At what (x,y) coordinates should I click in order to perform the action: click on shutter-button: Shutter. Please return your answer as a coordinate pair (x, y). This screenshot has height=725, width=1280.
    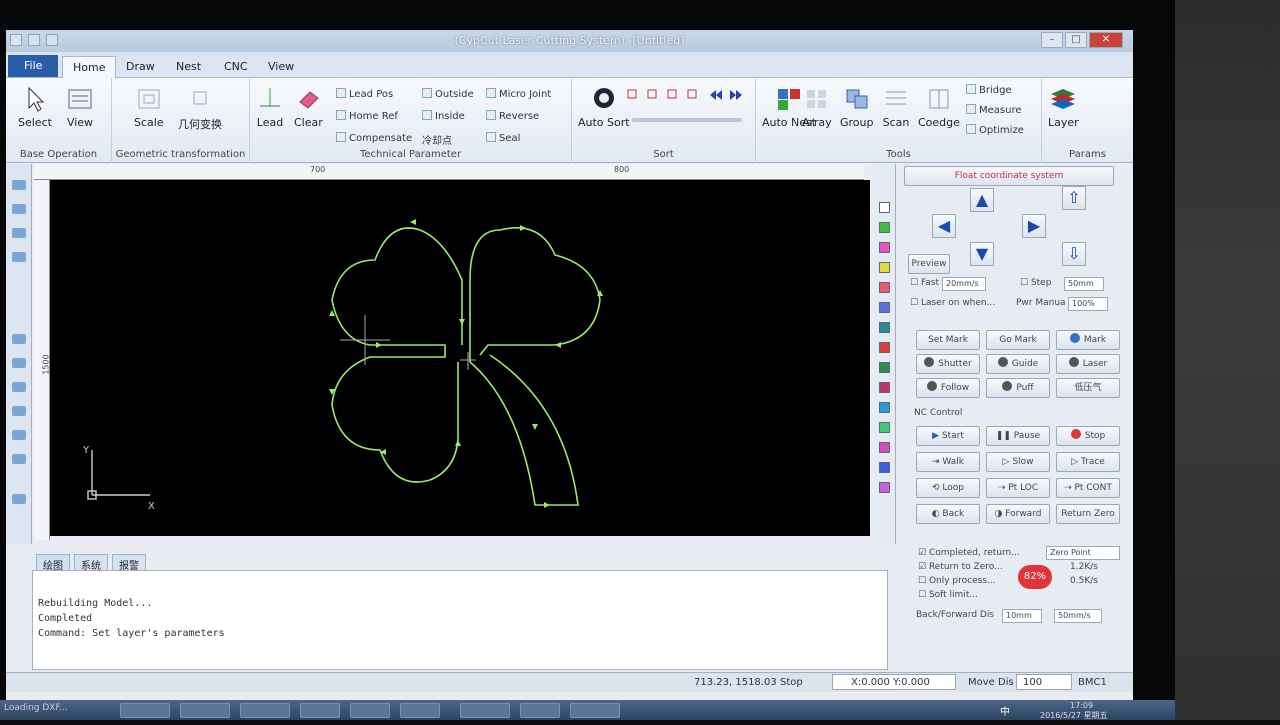
    Looking at the image, I should click on (948, 364).